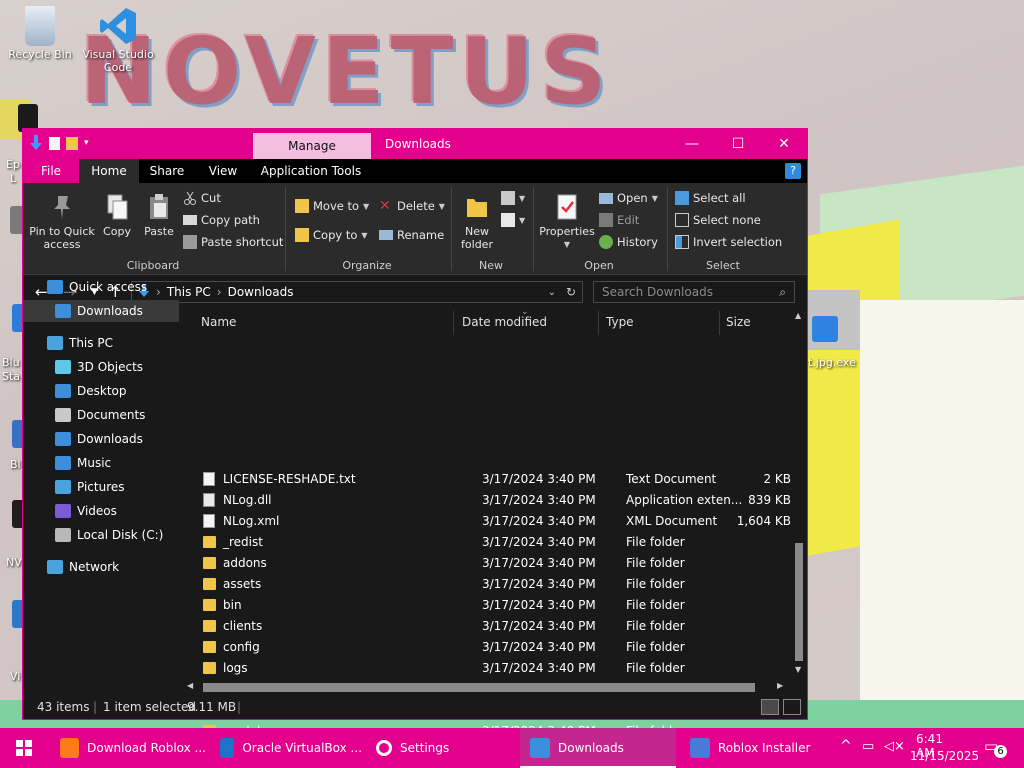 This screenshot has height=768, width=1024. Describe the element at coordinates (159, 215) in the screenshot. I see `paste-button: Paste` at that location.